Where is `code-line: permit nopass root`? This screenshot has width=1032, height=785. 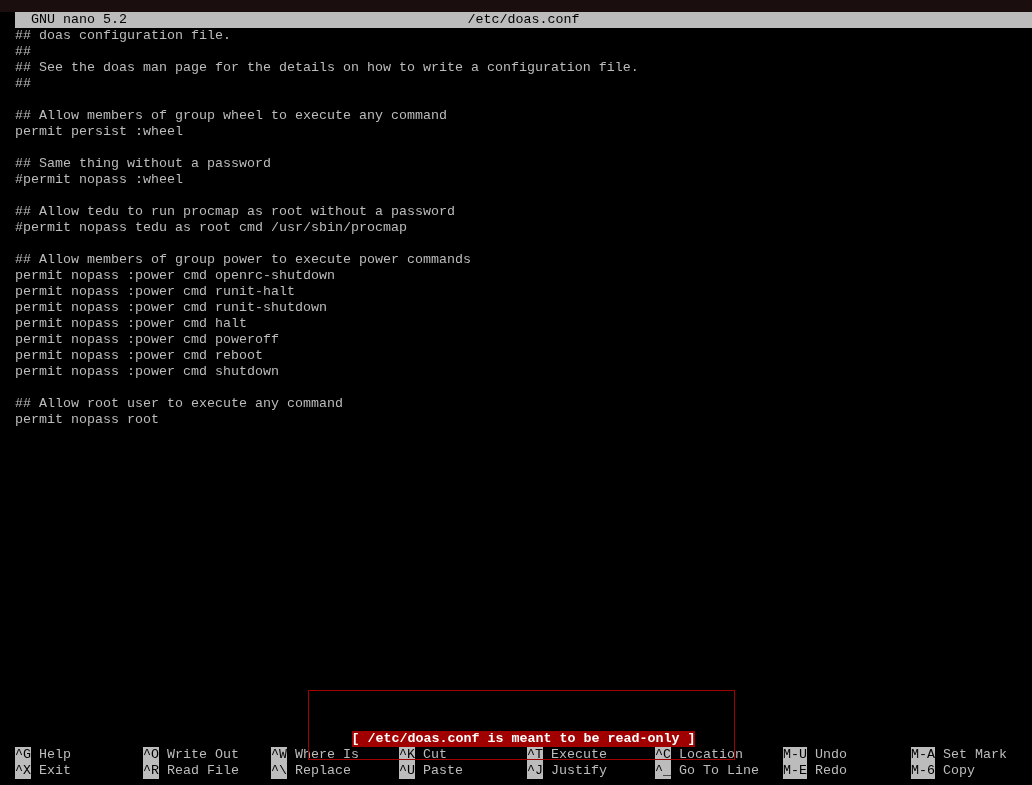
code-line: permit nopass root is located at coordinates (87, 420).